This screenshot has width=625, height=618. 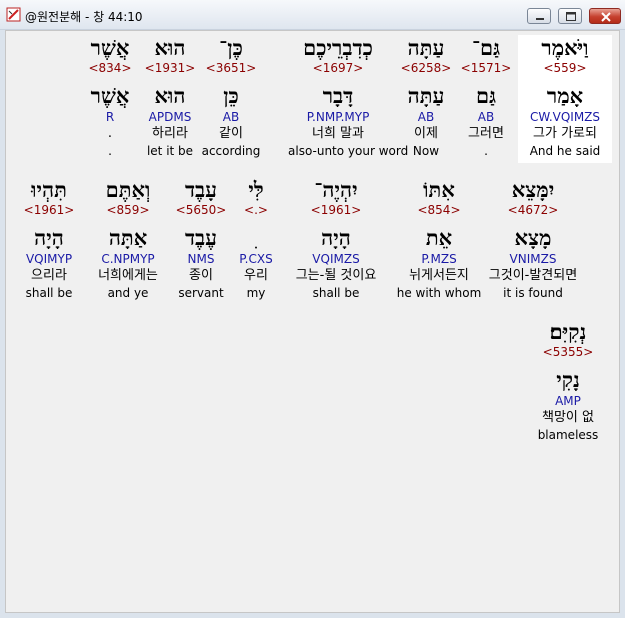 What do you see at coordinates (622, 324) in the screenshot?
I see `window-frame-right` at bounding box center [622, 324].